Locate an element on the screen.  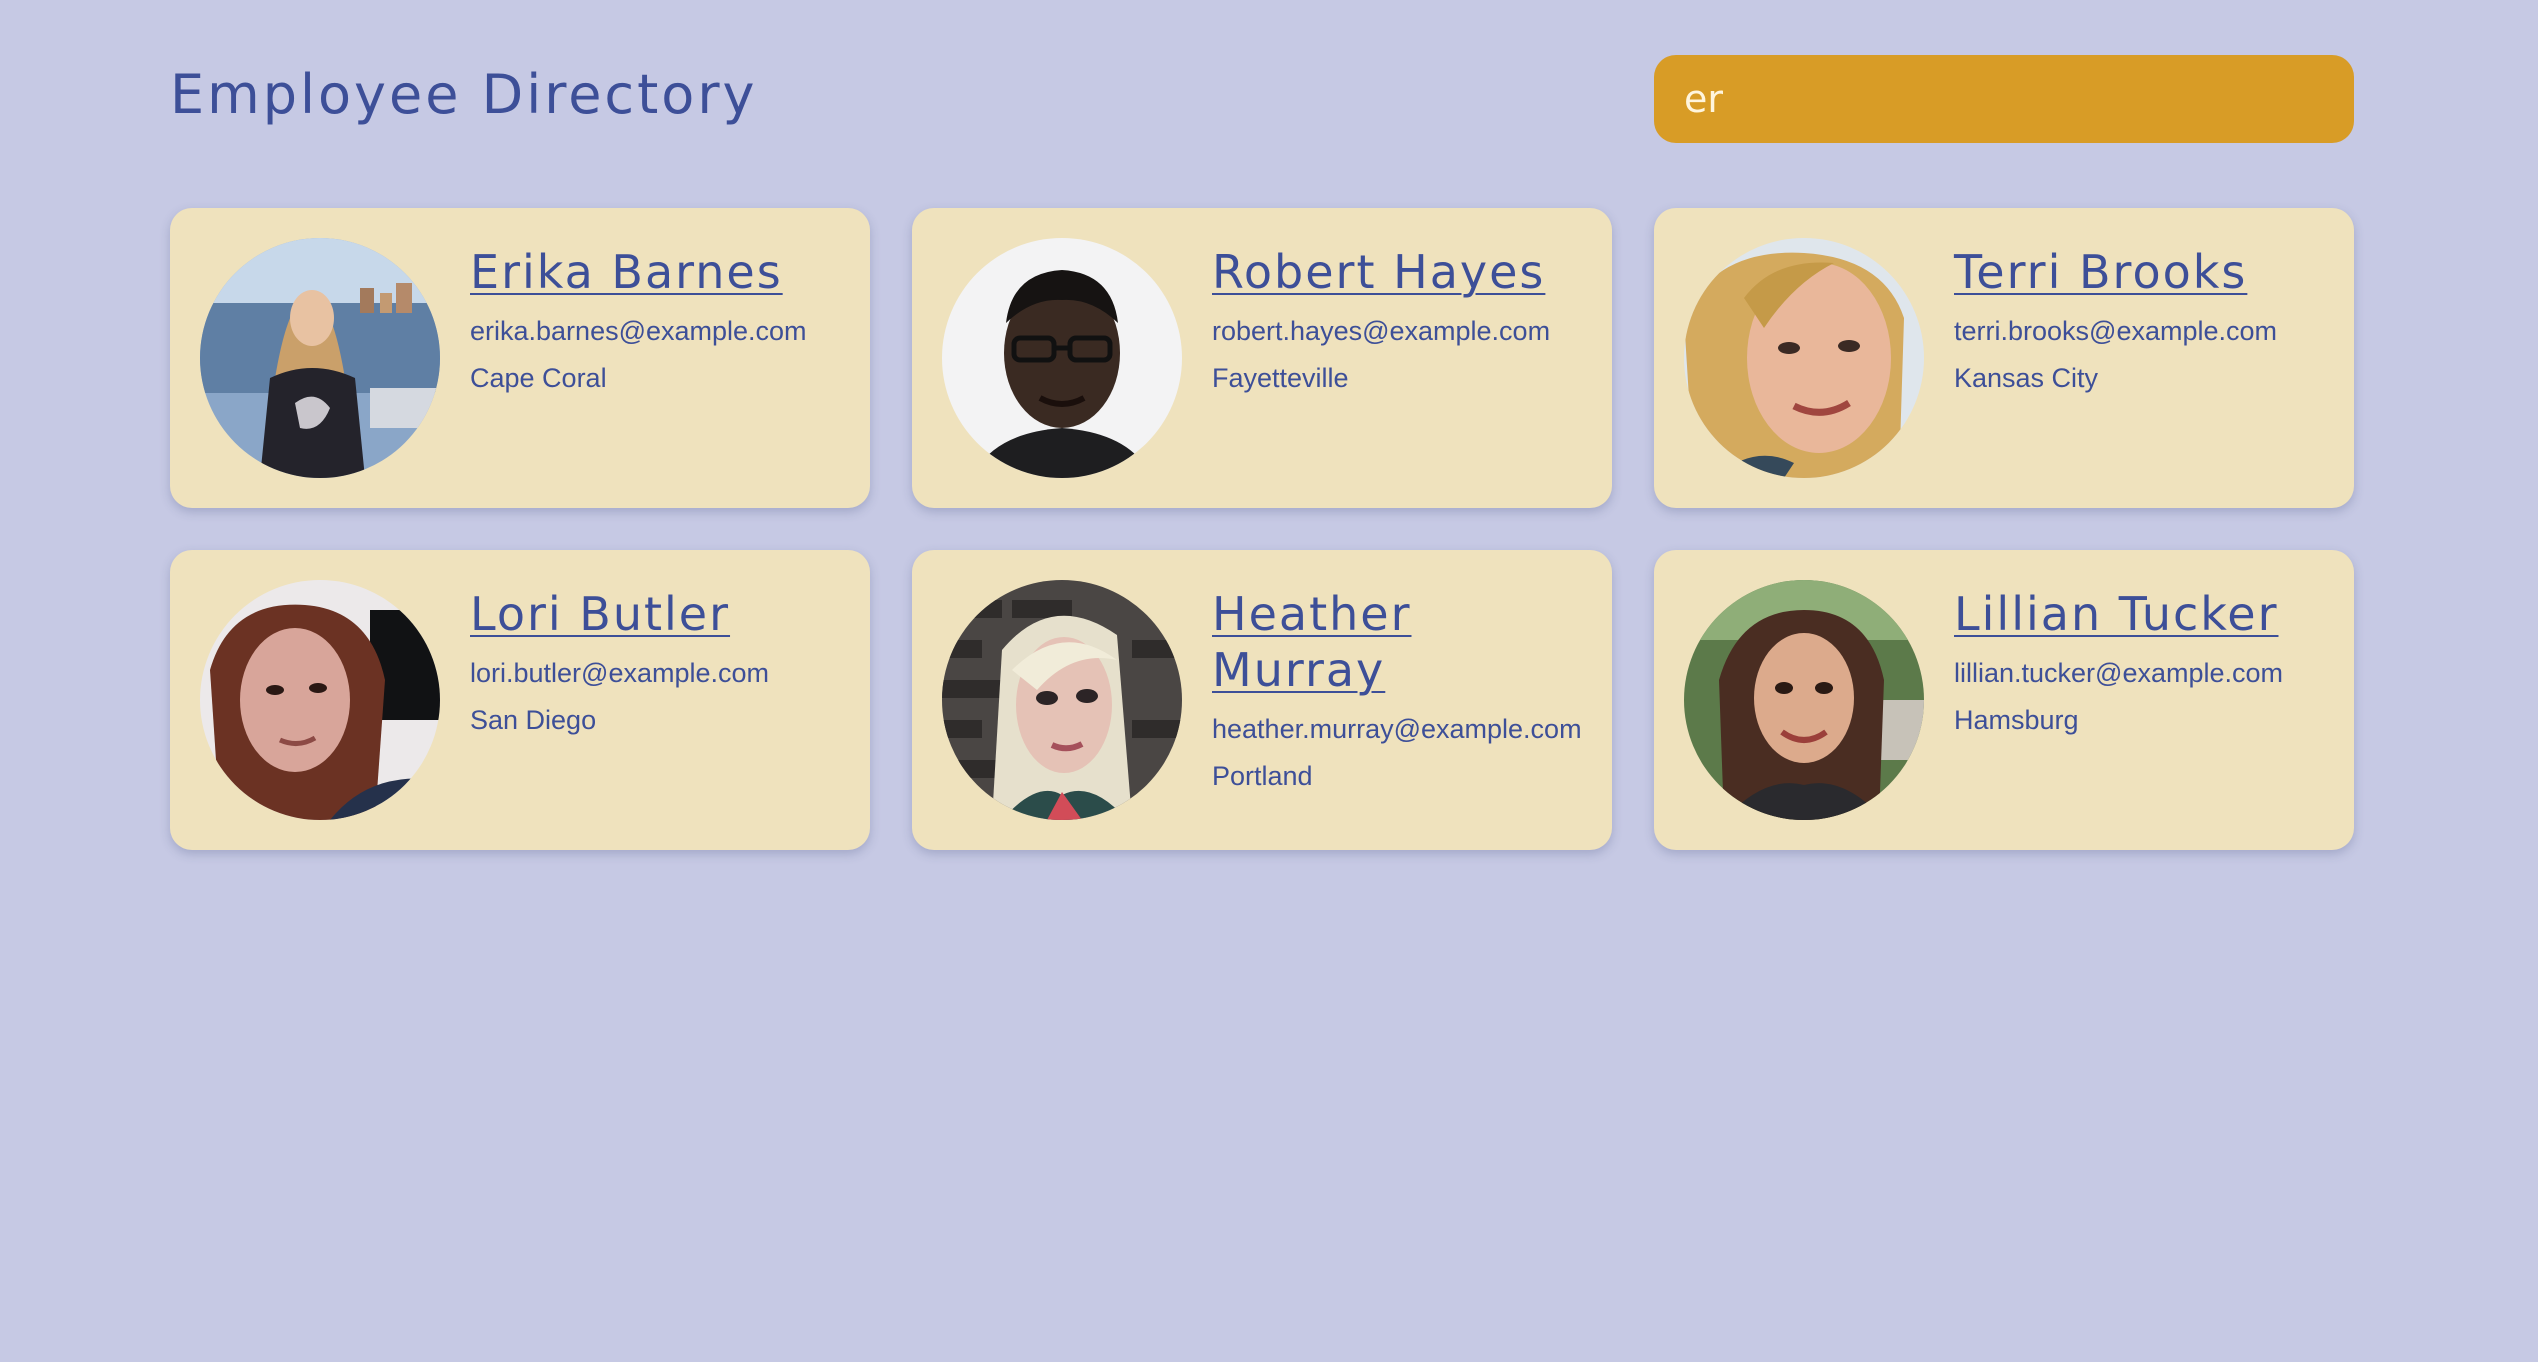
employee-email: terri.brooks@example.com is located at coordinates (2116, 331).